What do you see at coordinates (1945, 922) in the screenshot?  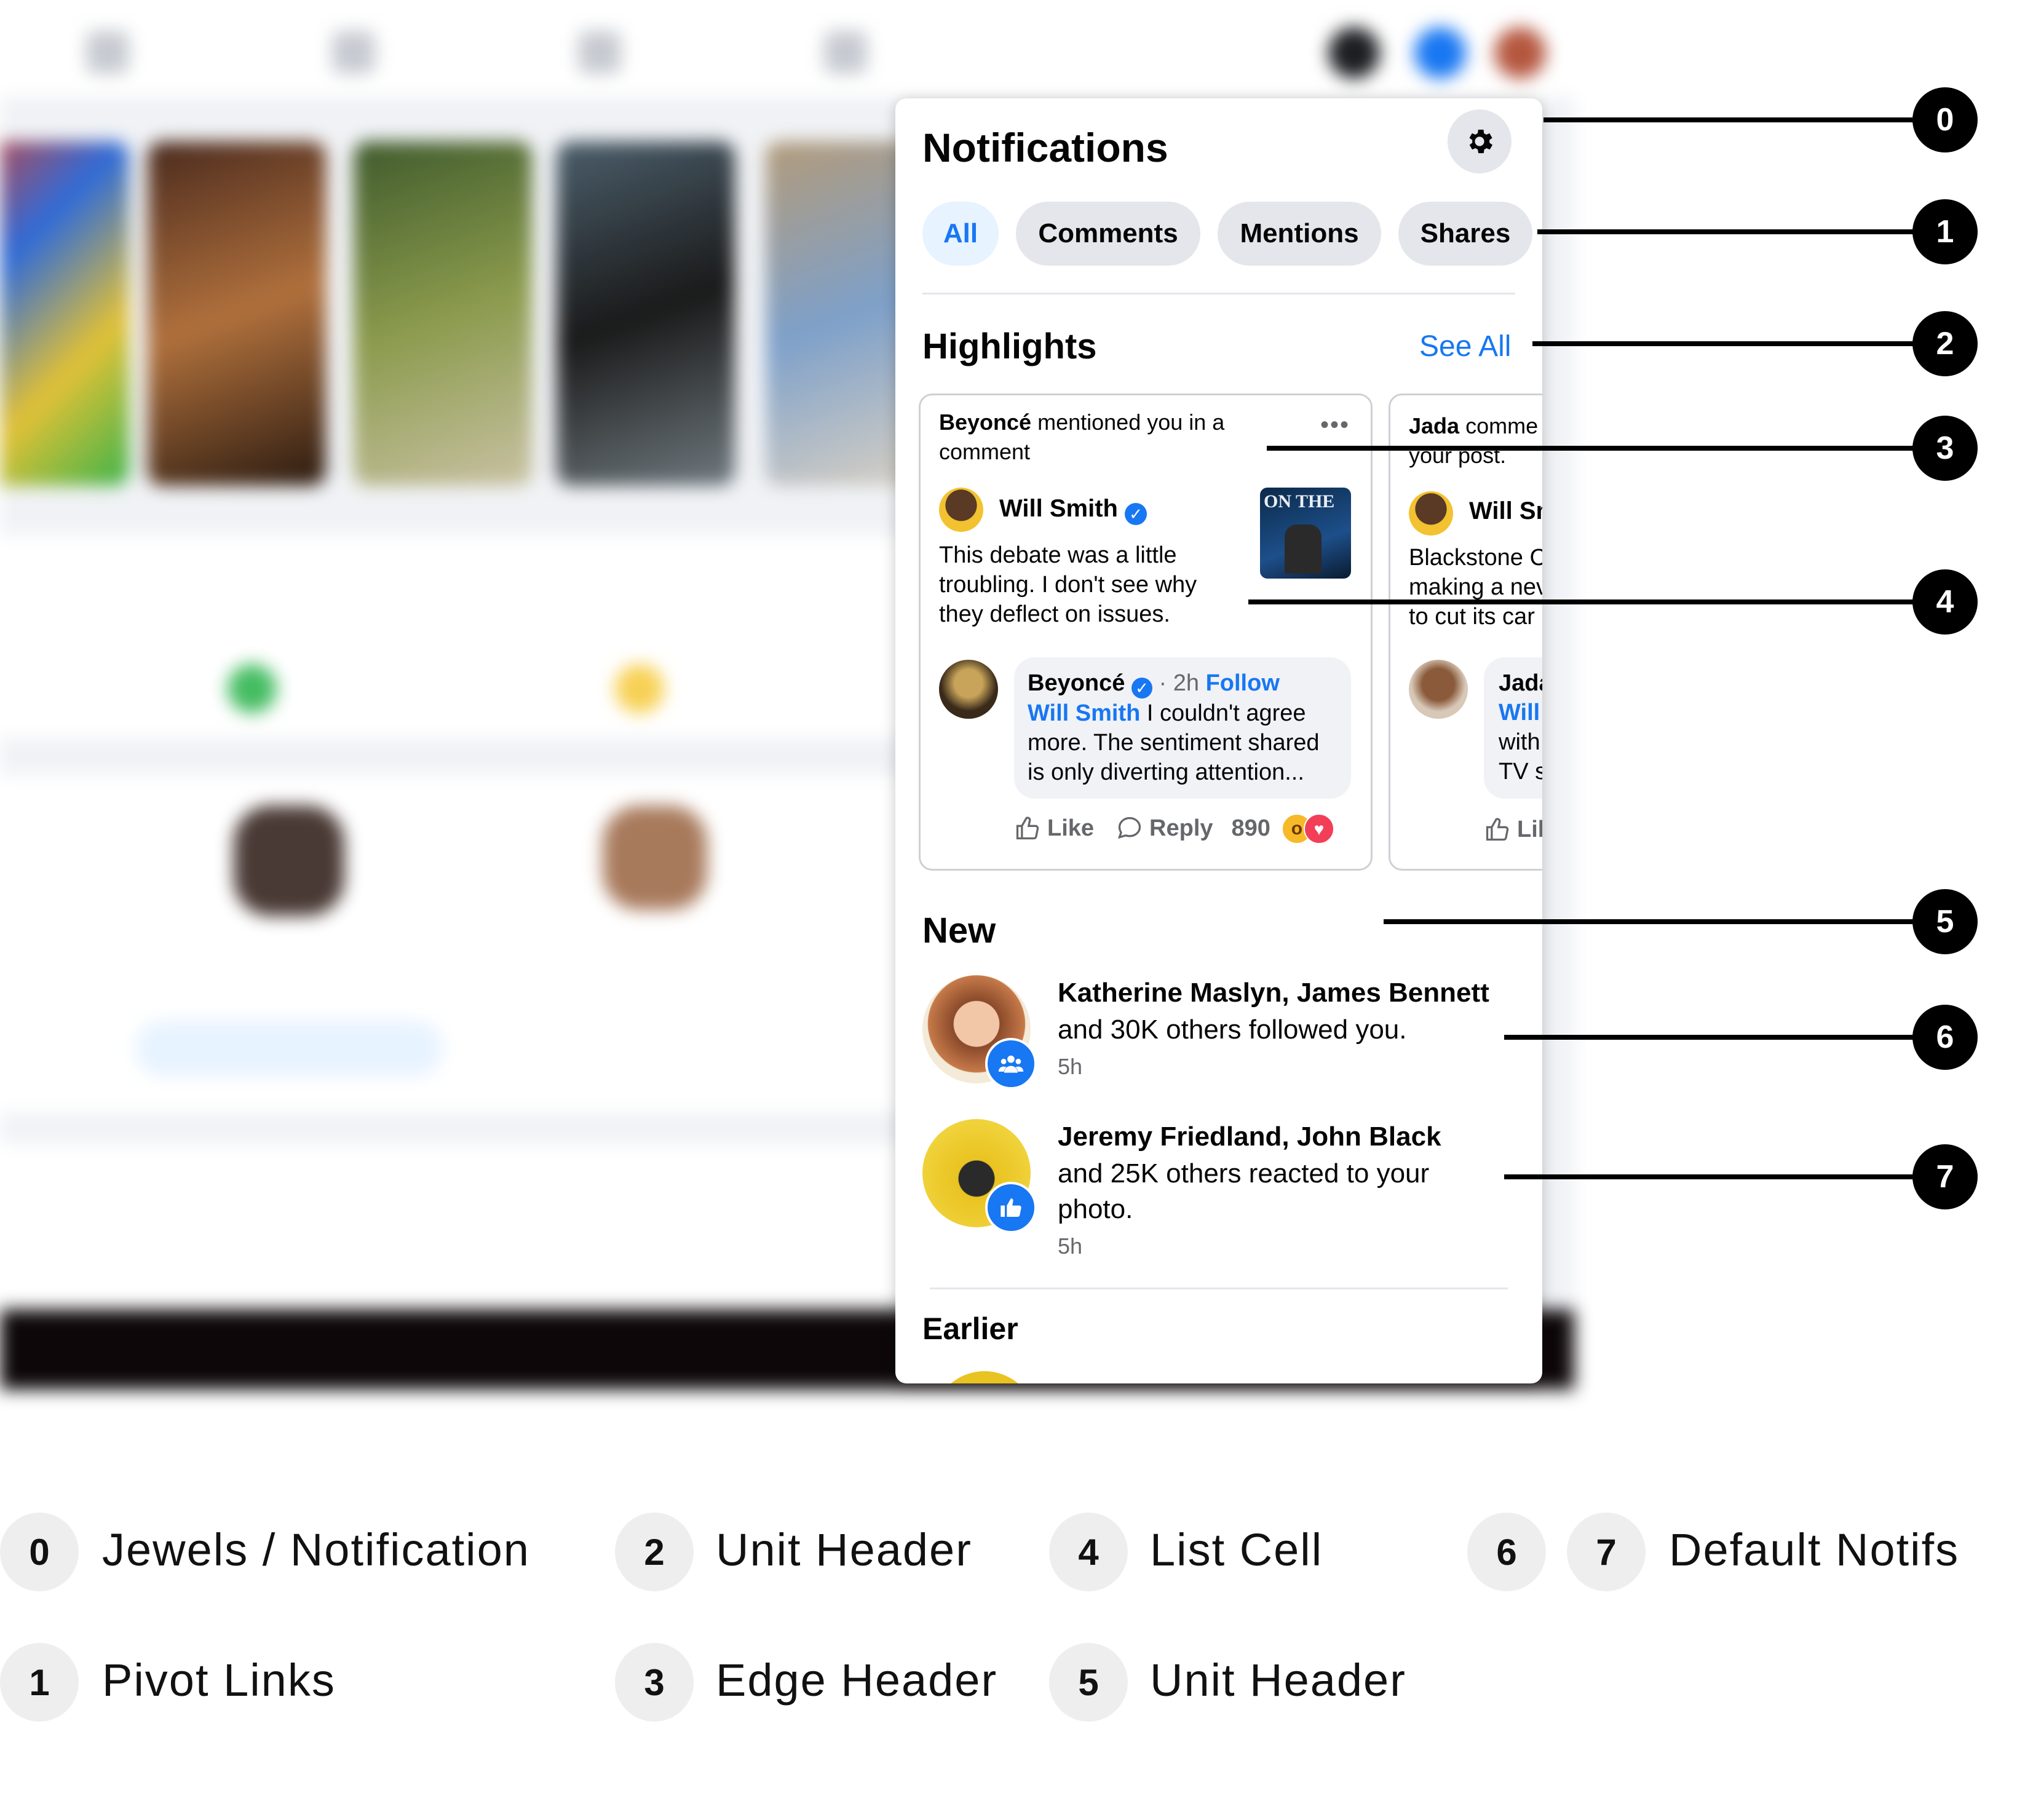 I see `callout-number: 5` at bounding box center [1945, 922].